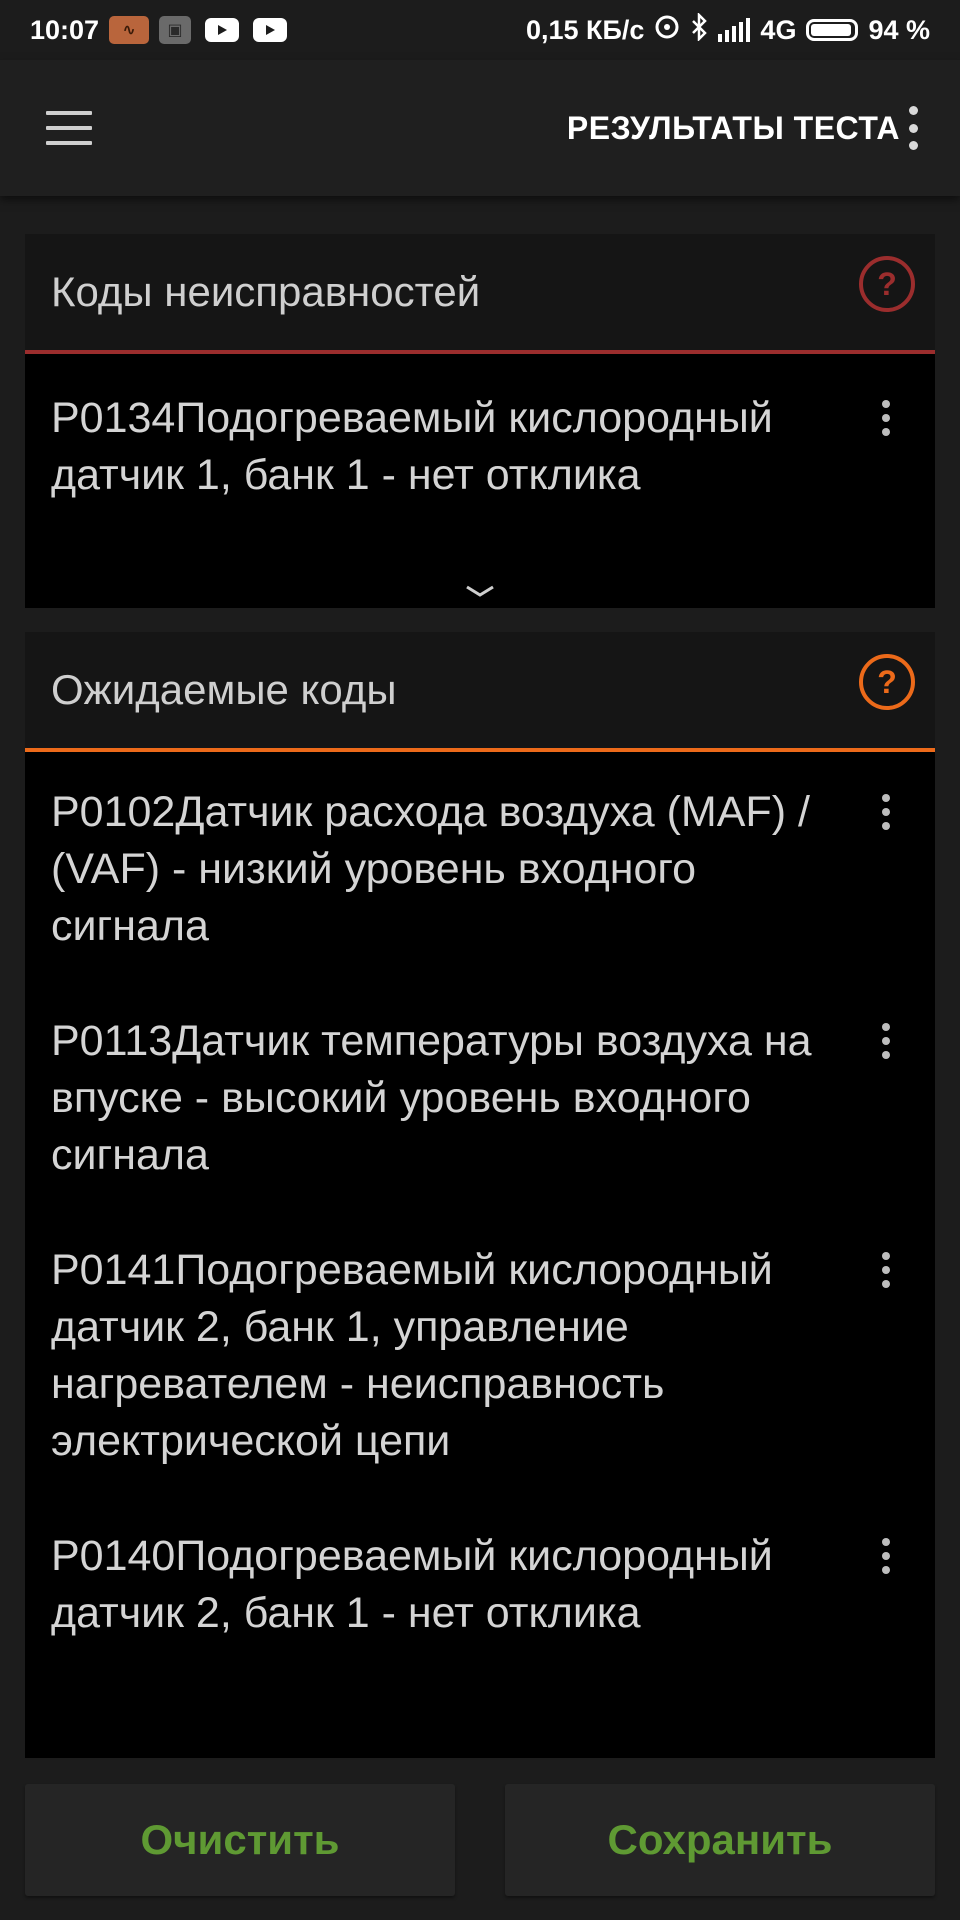 Image resolution: width=960 pixels, height=1920 pixels. I want to click on network-type: 4G, so click(778, 29).